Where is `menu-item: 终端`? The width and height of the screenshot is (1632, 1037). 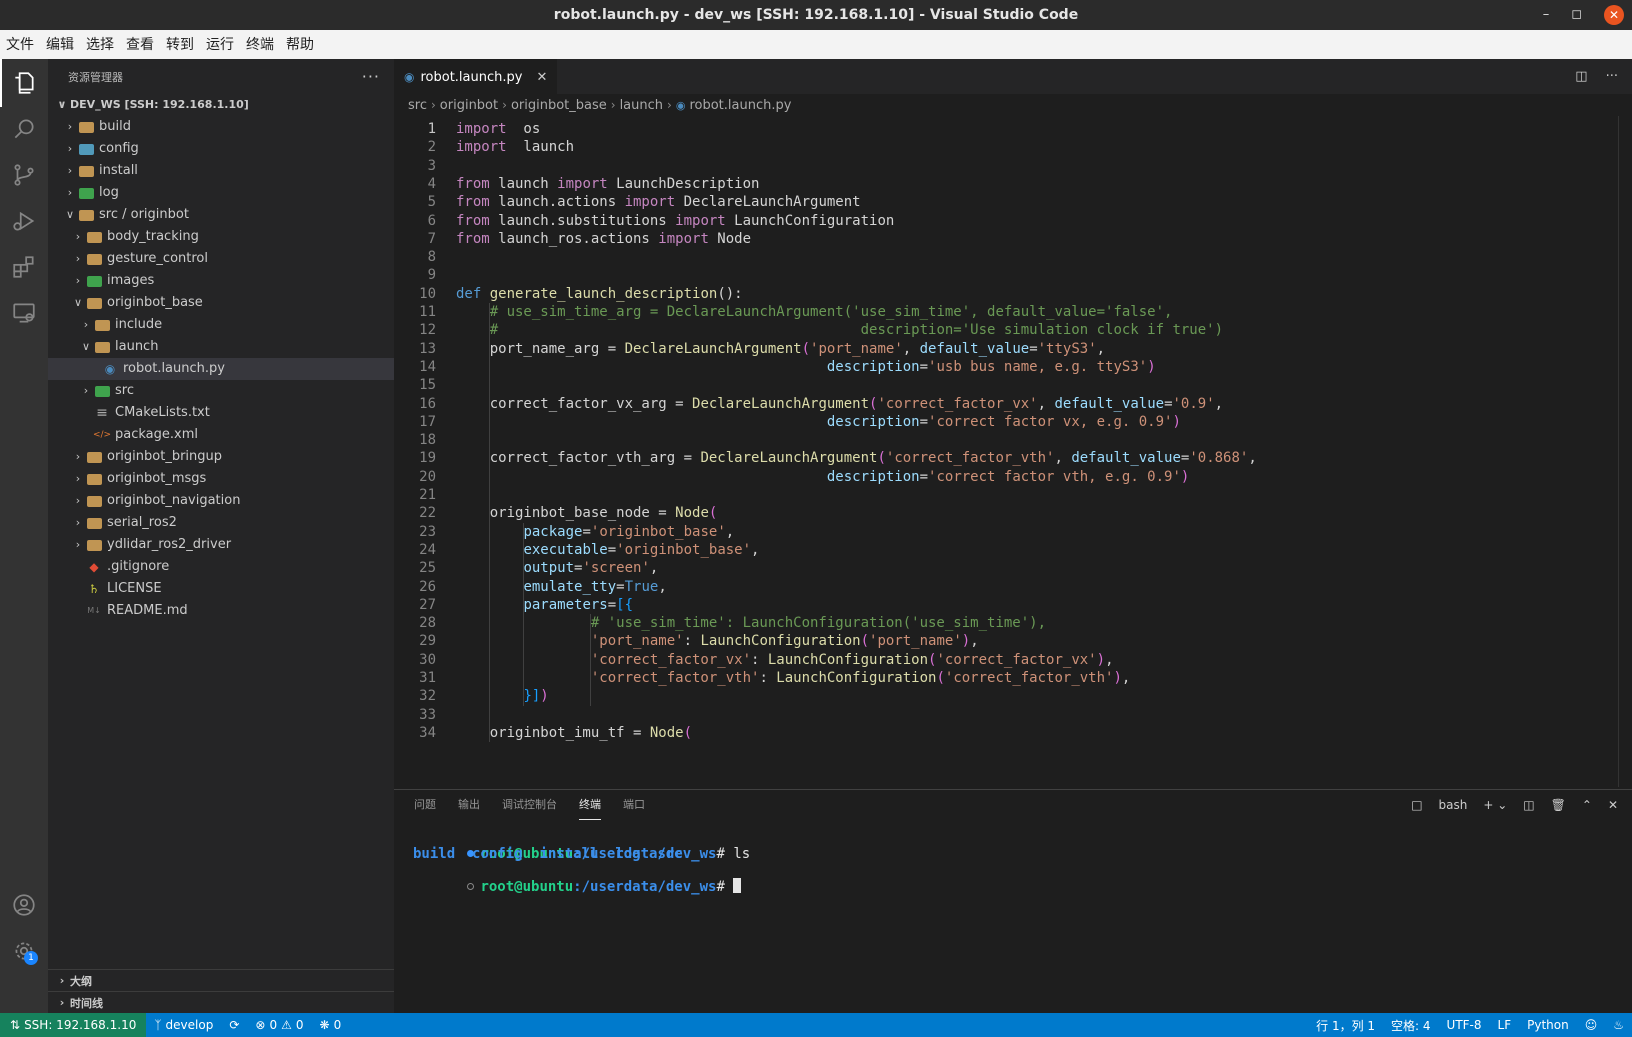
menu-item: 终端 is located at coordinates (260, 45).